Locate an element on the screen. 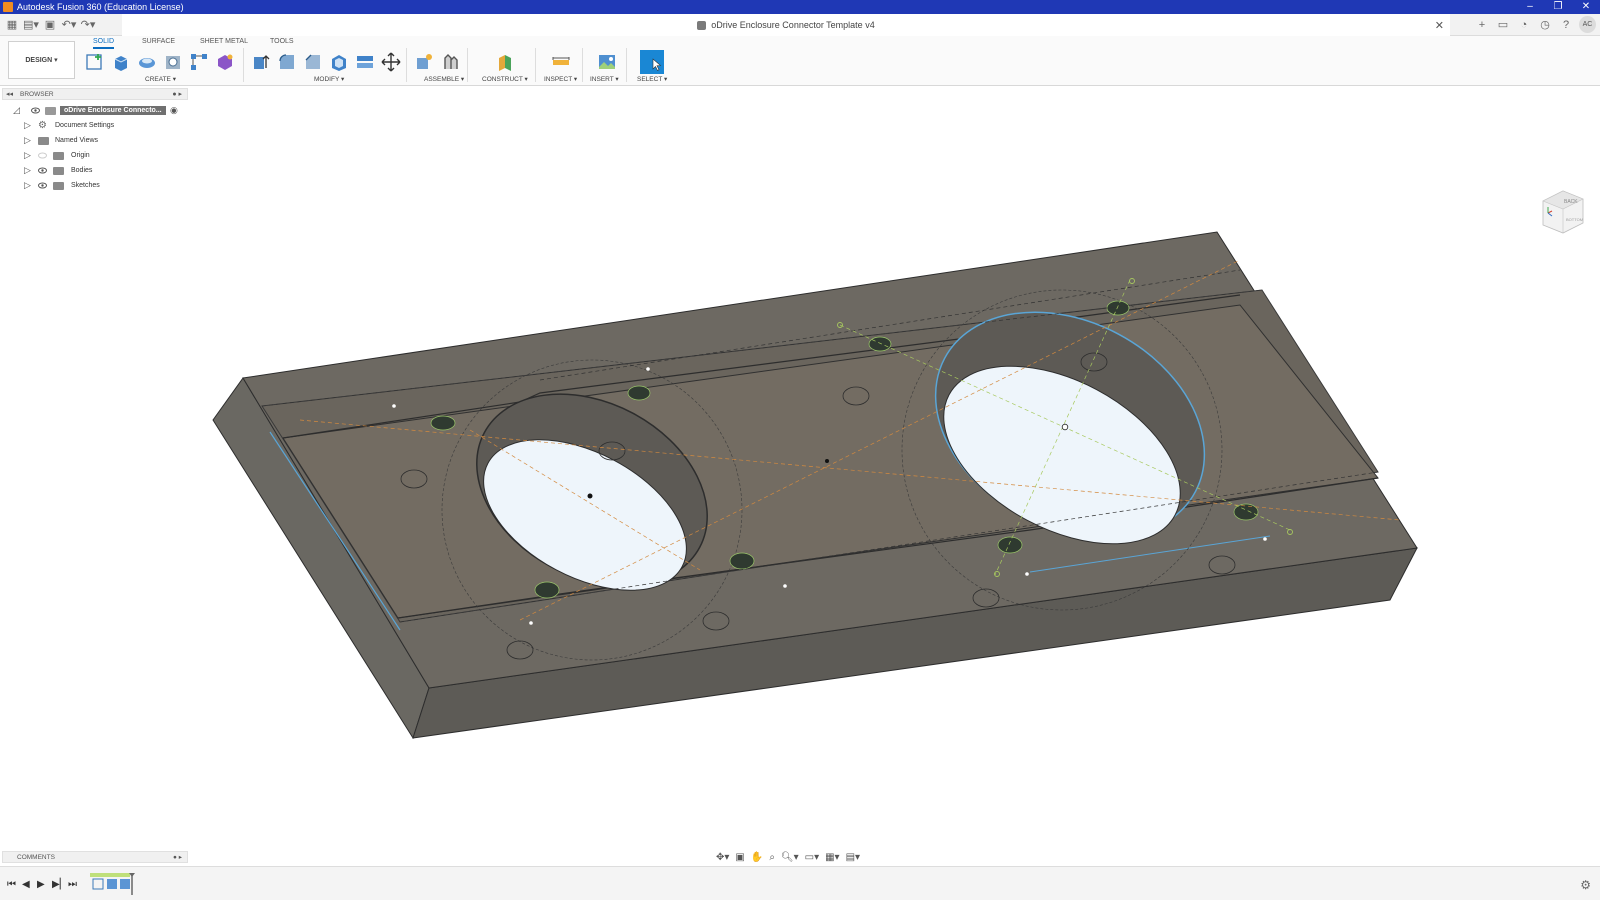 The height and width of the screenshot is (900, 1600). insert-image-icon is located at coordinates (607, 62).